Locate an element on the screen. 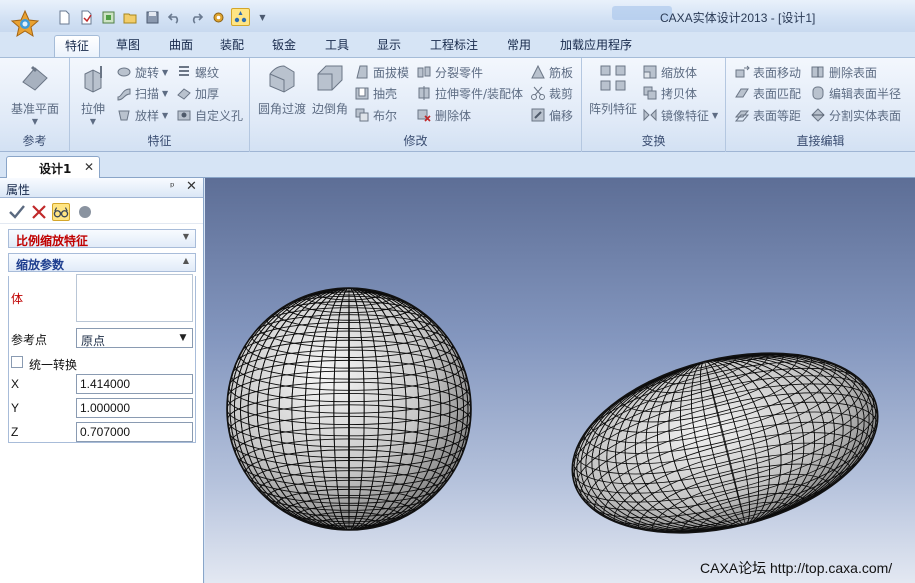  feature-name-header: 比例缩放特征 ▼ is located at coordinates (102, 238).